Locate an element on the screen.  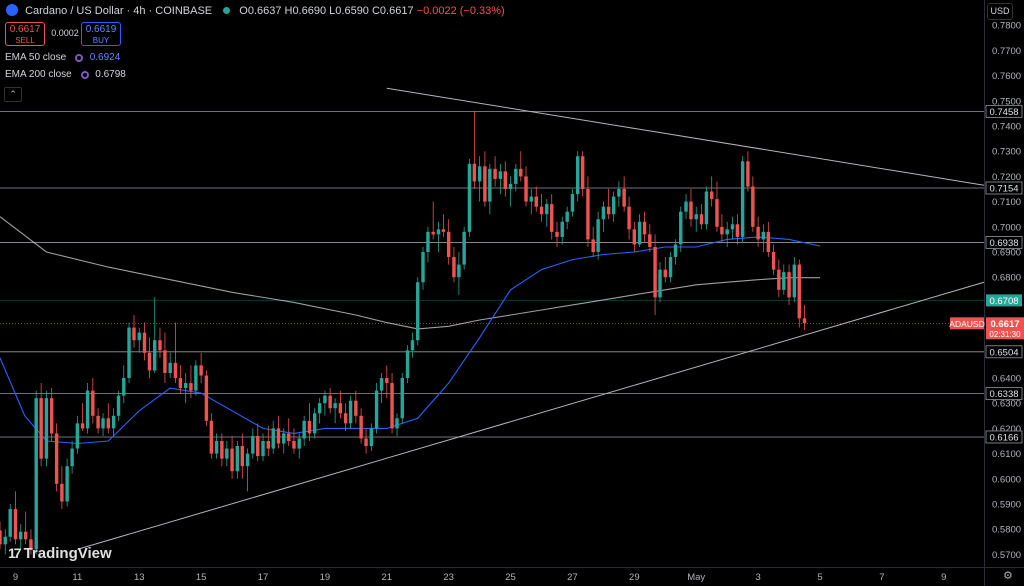
time-tick-label: 29 is located at coordinates (634, 577).